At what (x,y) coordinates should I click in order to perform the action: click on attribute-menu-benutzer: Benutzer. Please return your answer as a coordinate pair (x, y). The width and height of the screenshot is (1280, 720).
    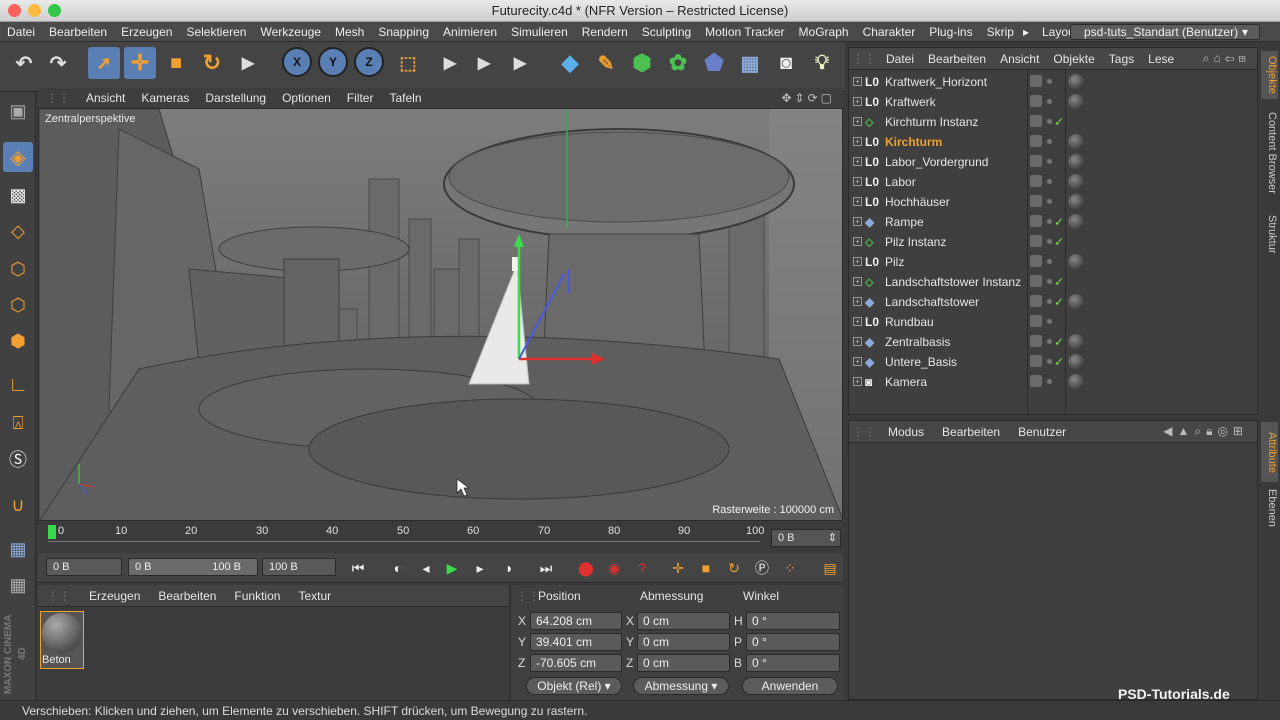
    Looking at the image, I should click on (1042, 432).